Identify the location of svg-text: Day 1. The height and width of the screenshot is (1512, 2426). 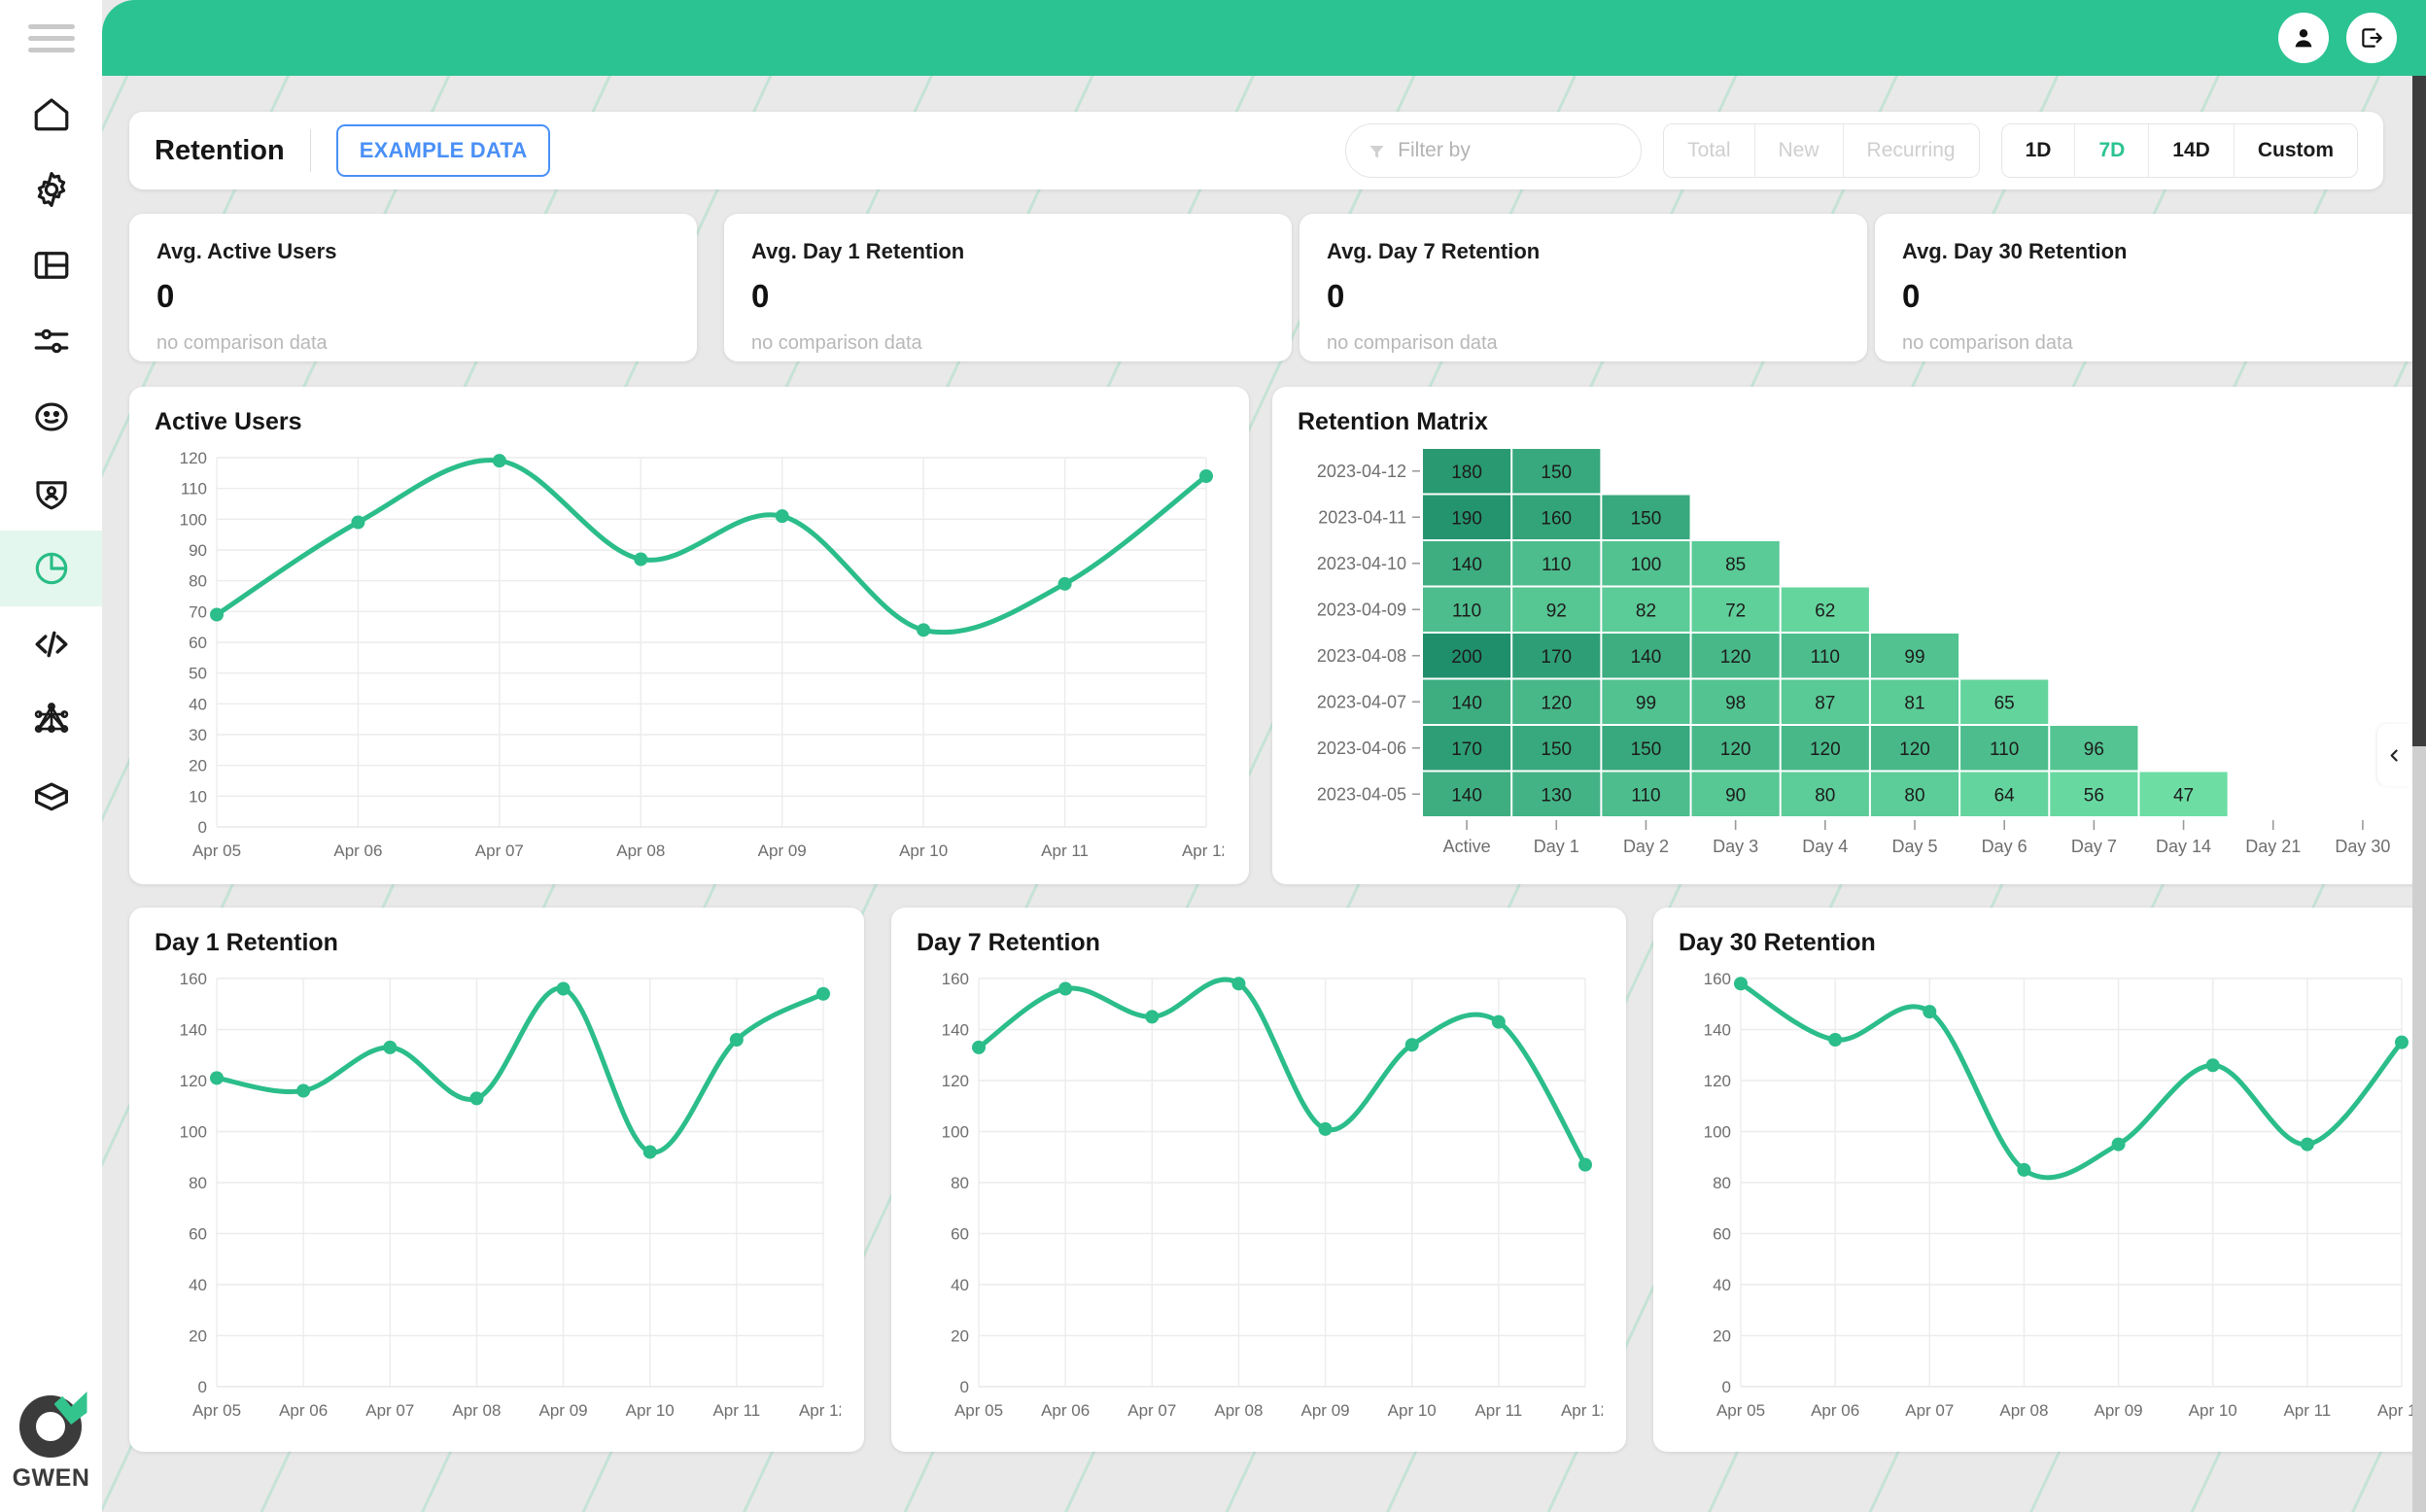
(1556, 846).